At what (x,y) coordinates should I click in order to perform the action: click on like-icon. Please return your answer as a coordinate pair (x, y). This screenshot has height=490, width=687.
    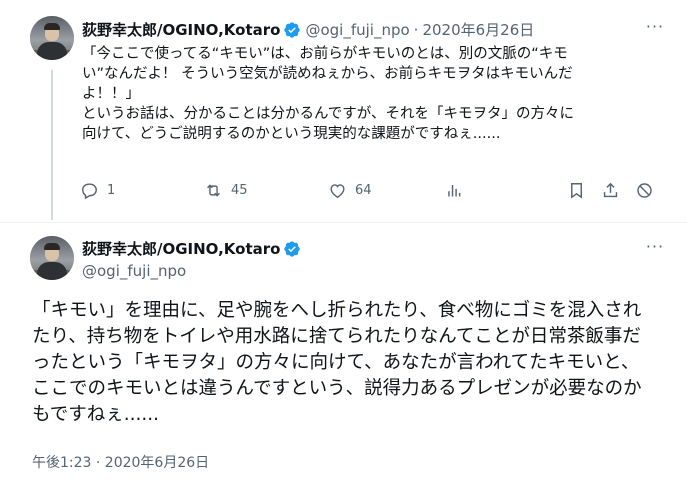
    Looking at the image, I should click on (337, 190).